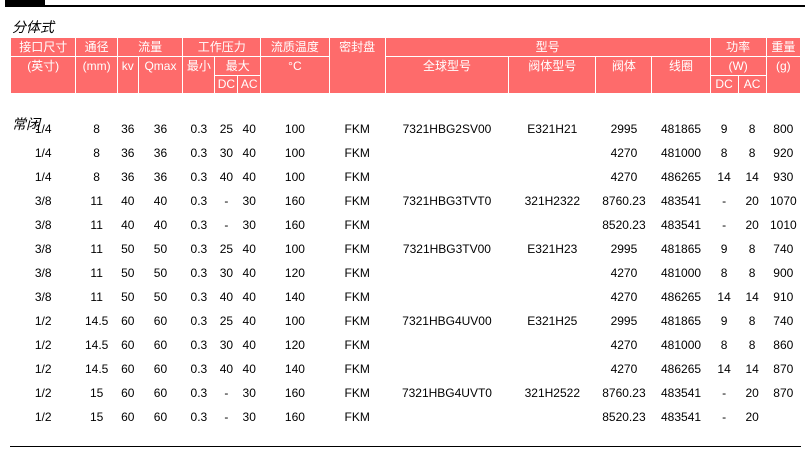  Describe the element at coordinates (357, 65) in the screenshot. I see `header-seal: 密封盘` at that location.